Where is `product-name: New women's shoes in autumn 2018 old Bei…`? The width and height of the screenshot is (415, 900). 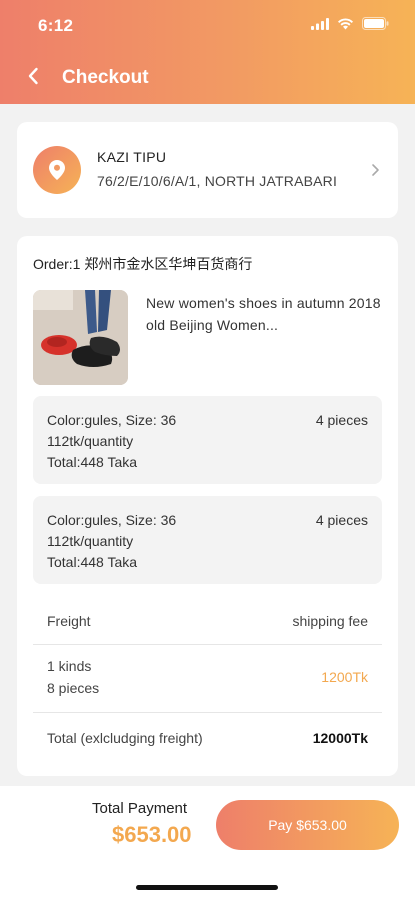
product-name: New women's shoes in autumn 2018 old Bei… is located at coordinates (263, 314).